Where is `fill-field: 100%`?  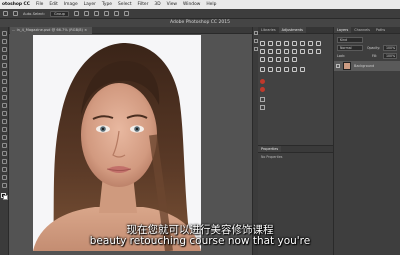
fill-field: 100% is located at coordinates (390, 56).